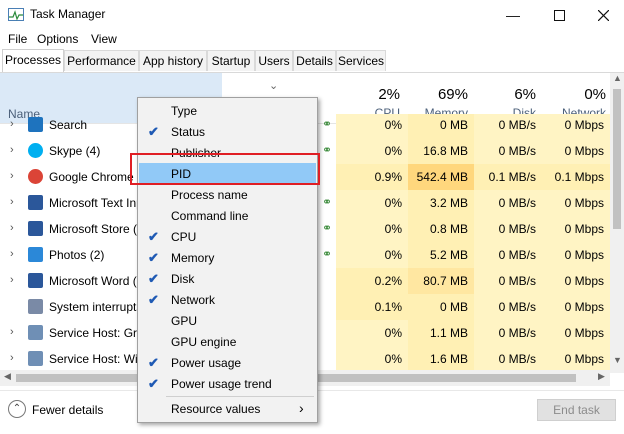 Image resolution: width=624 pixels, height=434 pixels. Describe the element at coordinates (227, 278) in the screenshot. I see `menu-item-disk: ✔ Disk` at that location.